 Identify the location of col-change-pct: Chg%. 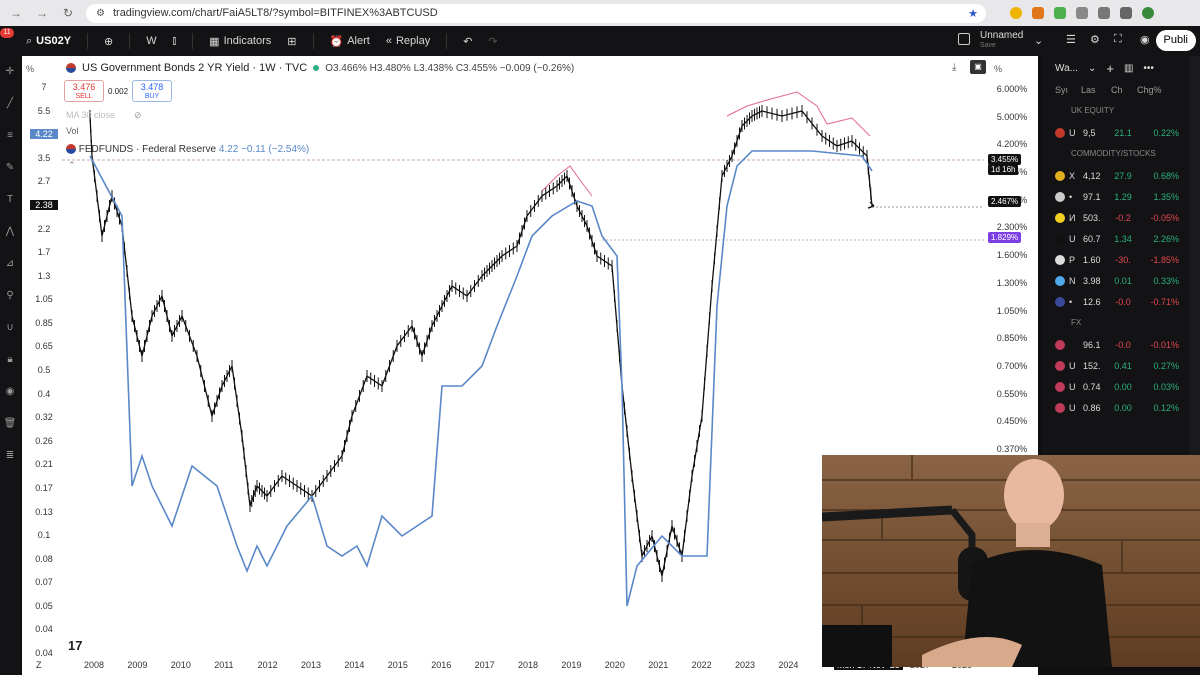
(1157, 90).